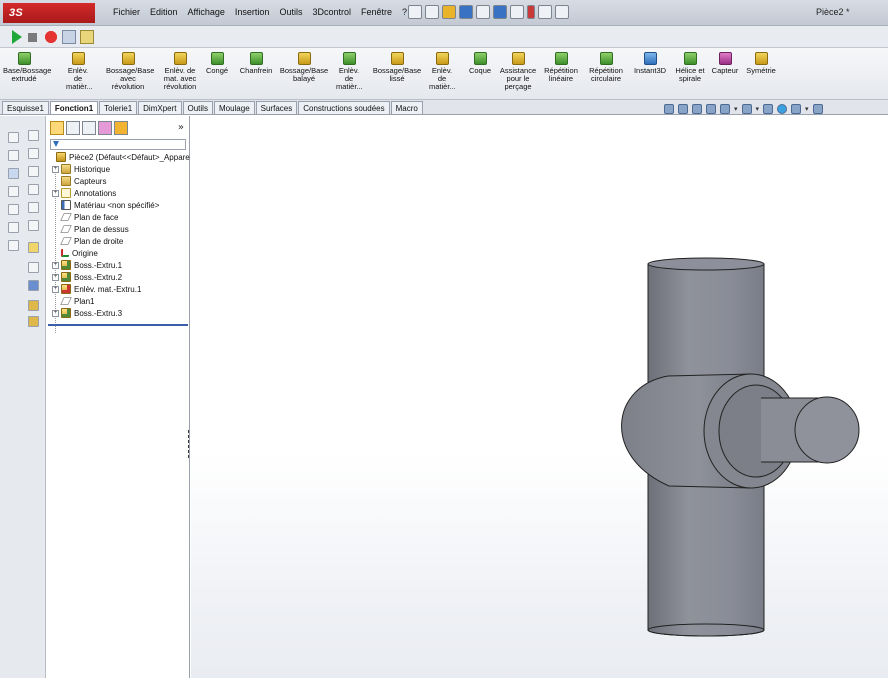 The height and width of the screenshot is (678, 888). Describe the element at coordinates (33, 171) in the screenshot. I see `toolbar-button-6-icon` at that location.